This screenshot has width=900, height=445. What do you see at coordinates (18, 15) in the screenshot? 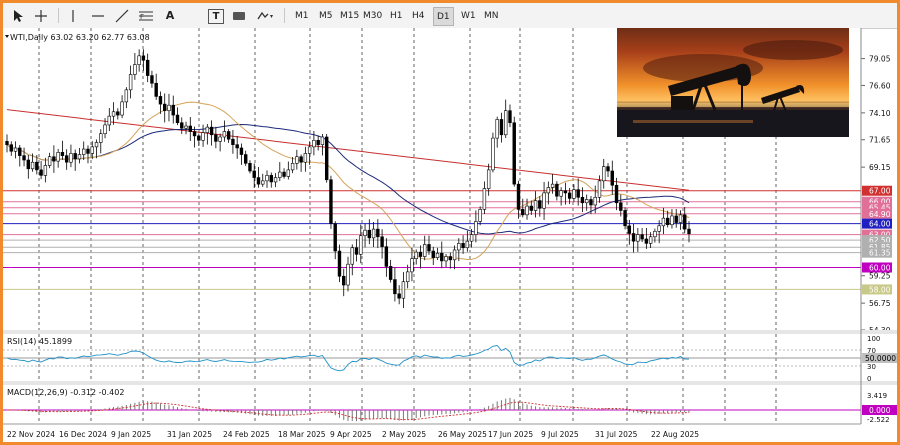
I see `cursor-arrow-icon` at bounding box center [18, 15].